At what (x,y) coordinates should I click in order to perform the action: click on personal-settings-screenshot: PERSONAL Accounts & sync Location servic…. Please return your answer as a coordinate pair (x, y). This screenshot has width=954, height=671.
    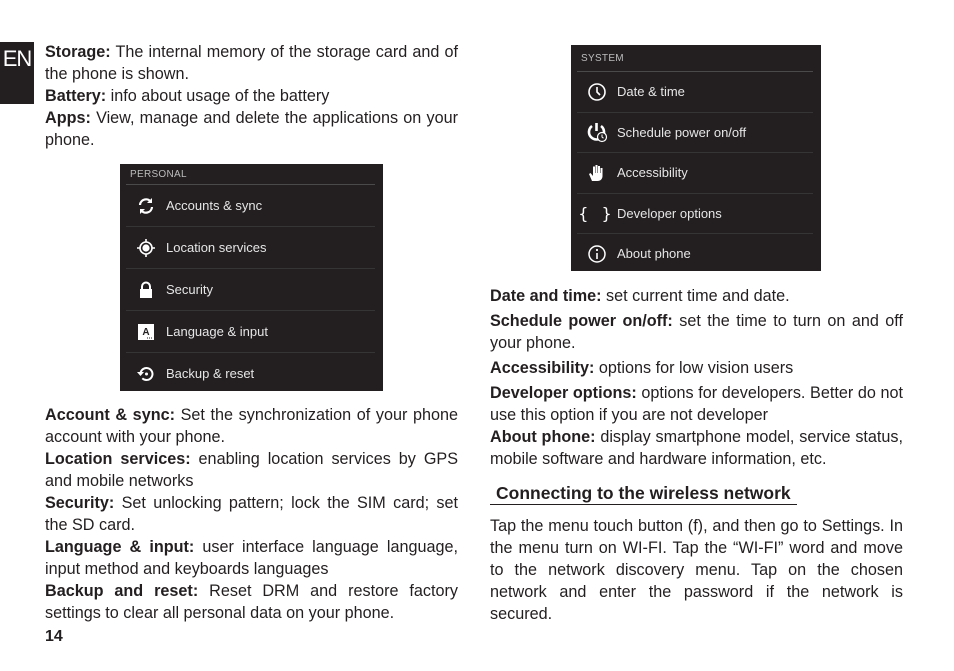
    Looking at the image, I should click on (251, 277).